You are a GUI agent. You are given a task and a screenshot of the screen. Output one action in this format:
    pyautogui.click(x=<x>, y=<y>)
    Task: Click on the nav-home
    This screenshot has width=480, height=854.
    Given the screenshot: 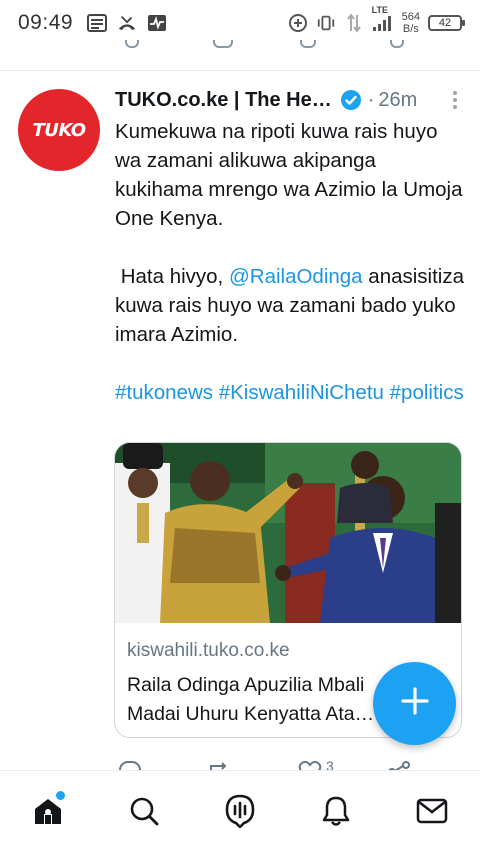 What is the action you would take?
    pyautogui.click(x=48, y=811)
    